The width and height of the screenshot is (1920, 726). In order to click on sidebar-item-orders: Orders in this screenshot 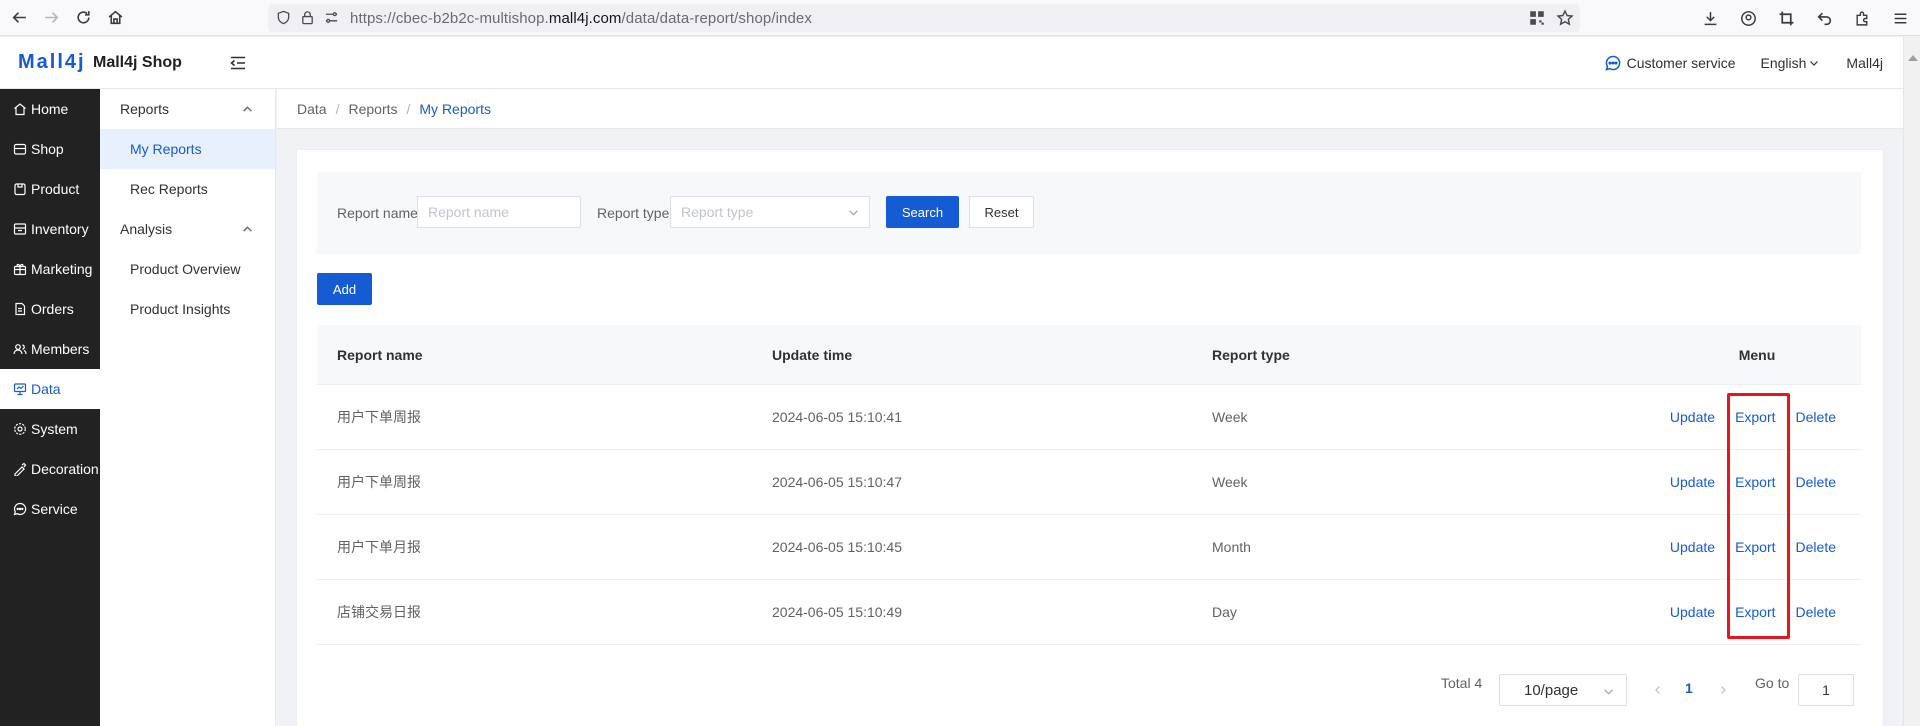, I will do `click(50, 309)`.